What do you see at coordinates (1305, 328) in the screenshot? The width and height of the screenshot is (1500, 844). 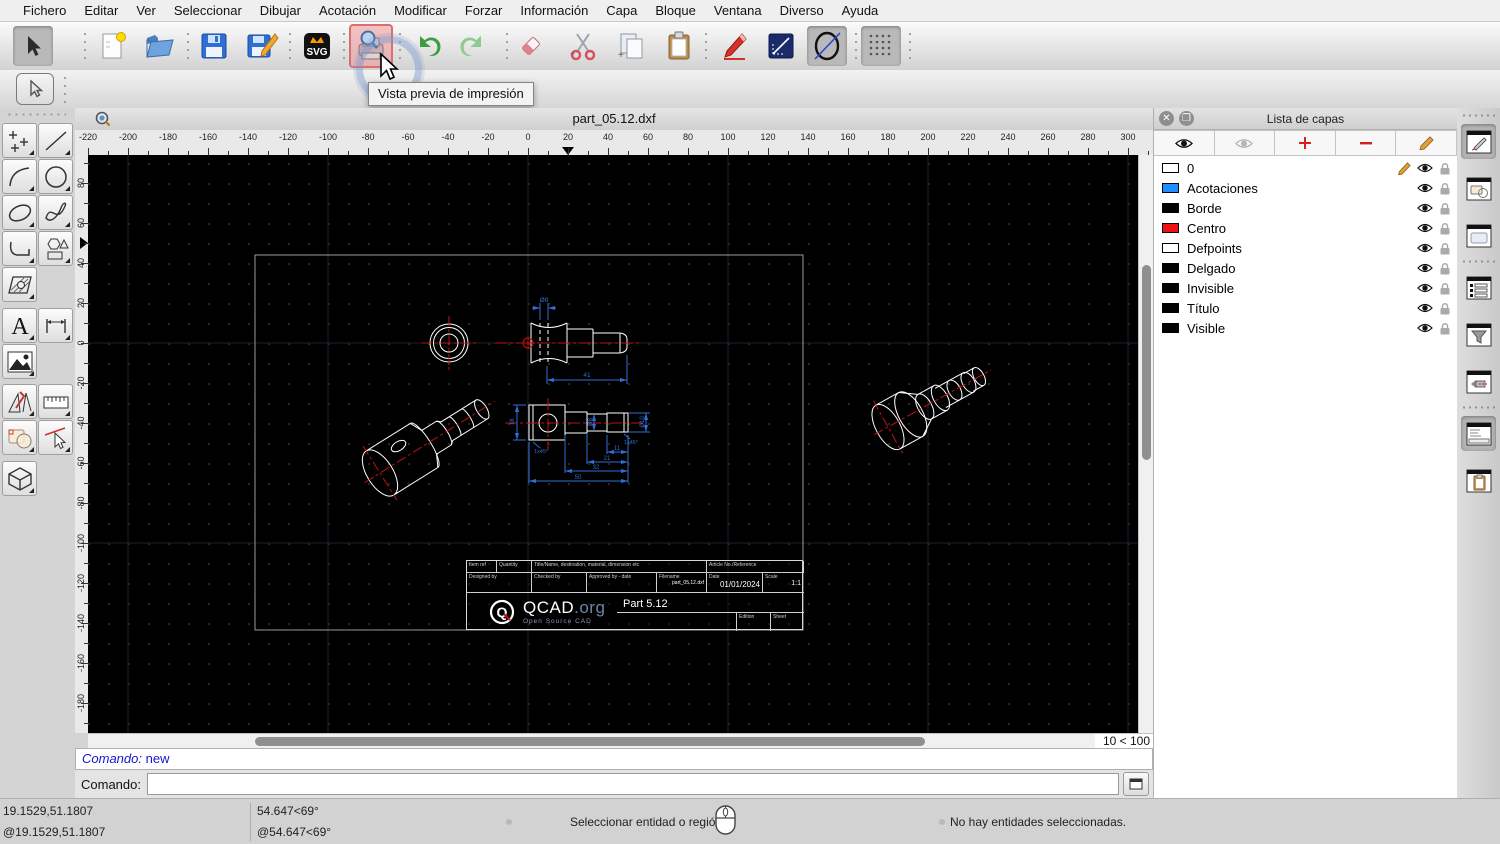 I see `layer-row-visible: Visible` at bounding box center [1305, 328].